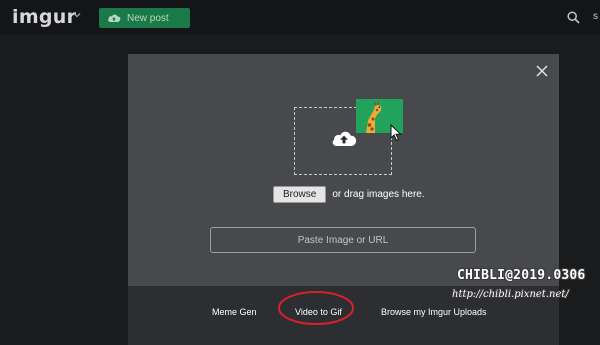 This screenshot has width=600, height=345. Describe the element at coordinates (344, 138) in the screenshot. I see `cloud-upload-icon` at that location.